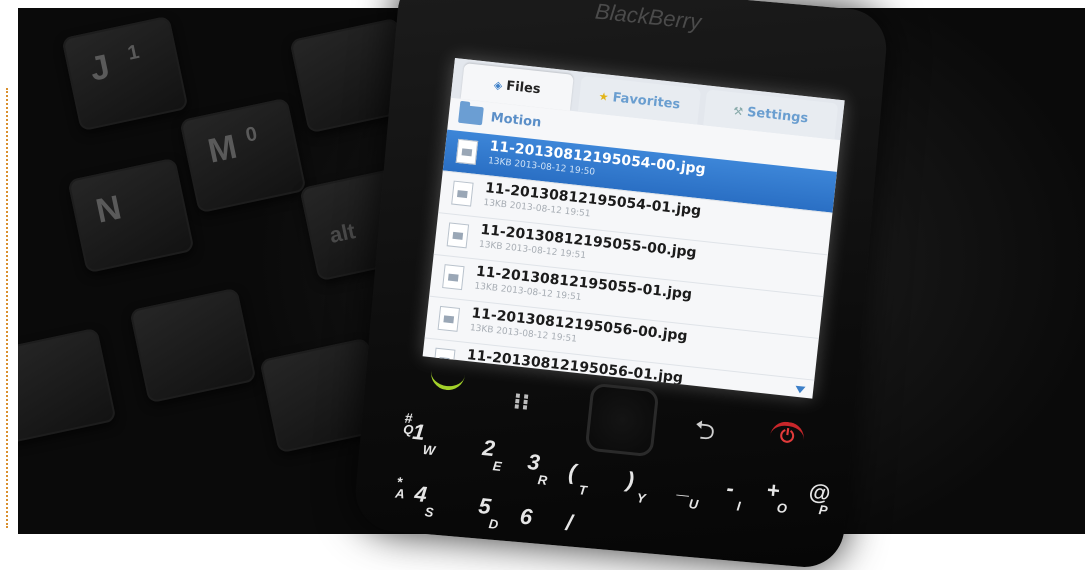  Describe the element at coordinates (498, 84) in the screenshot. I see `file-tab-icon: ◈` at that location.